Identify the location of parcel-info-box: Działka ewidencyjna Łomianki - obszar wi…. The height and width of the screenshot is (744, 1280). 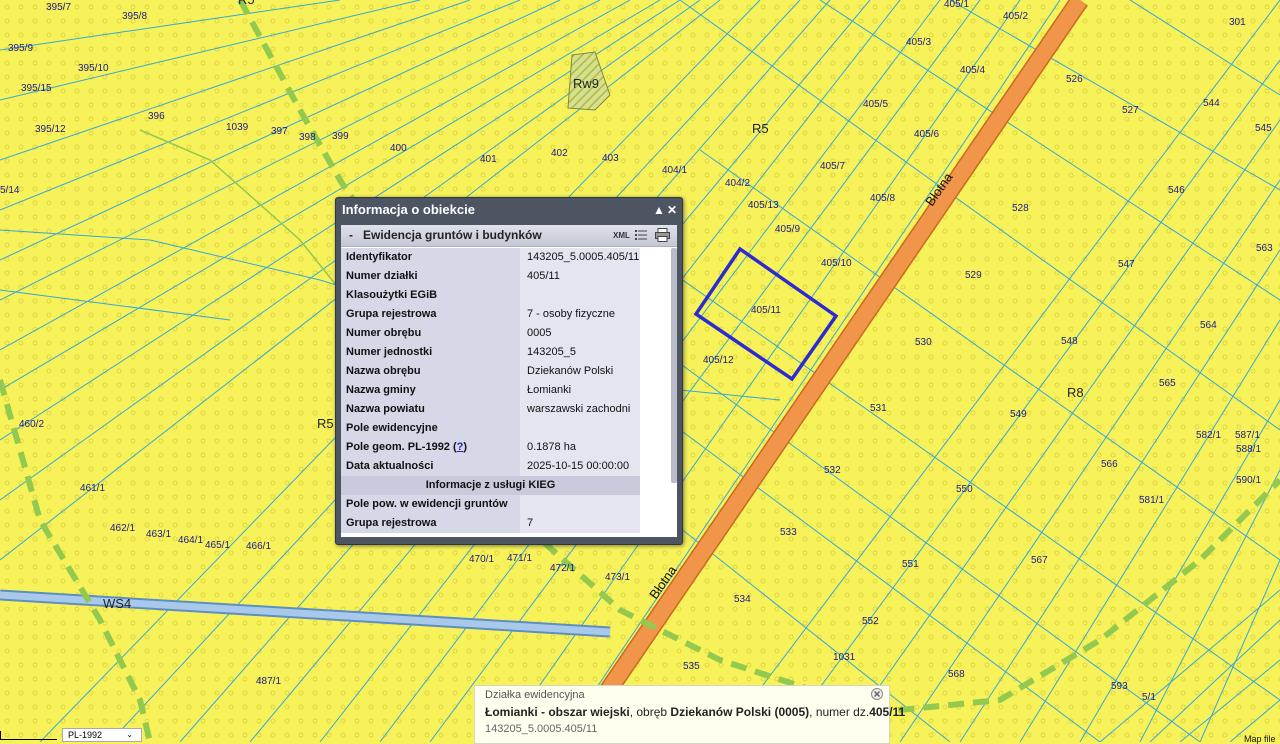
(689, 714).